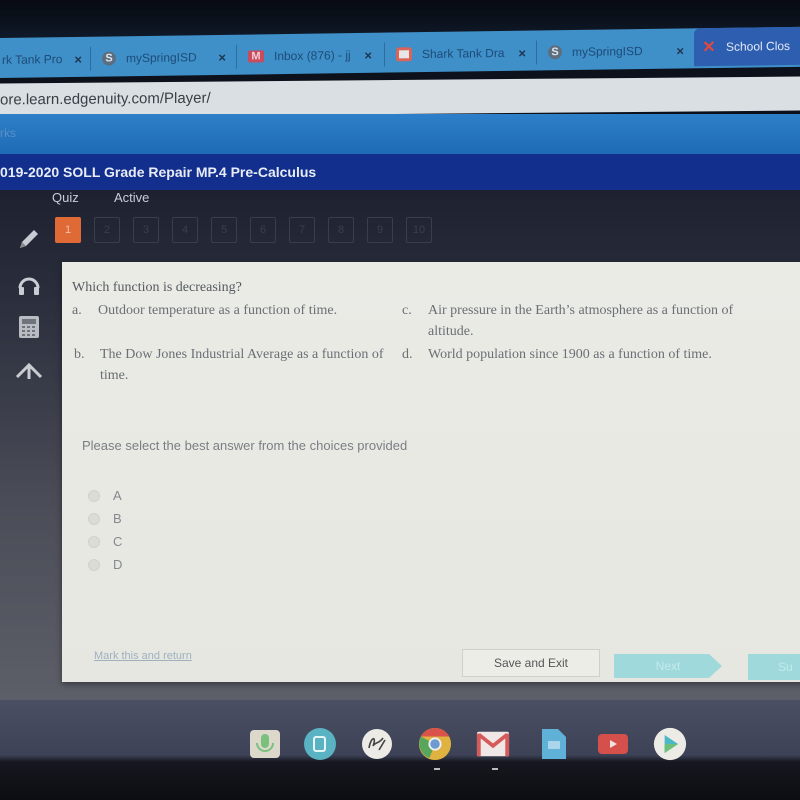  I want to click on gmail-icon: M, so click(256, 56).